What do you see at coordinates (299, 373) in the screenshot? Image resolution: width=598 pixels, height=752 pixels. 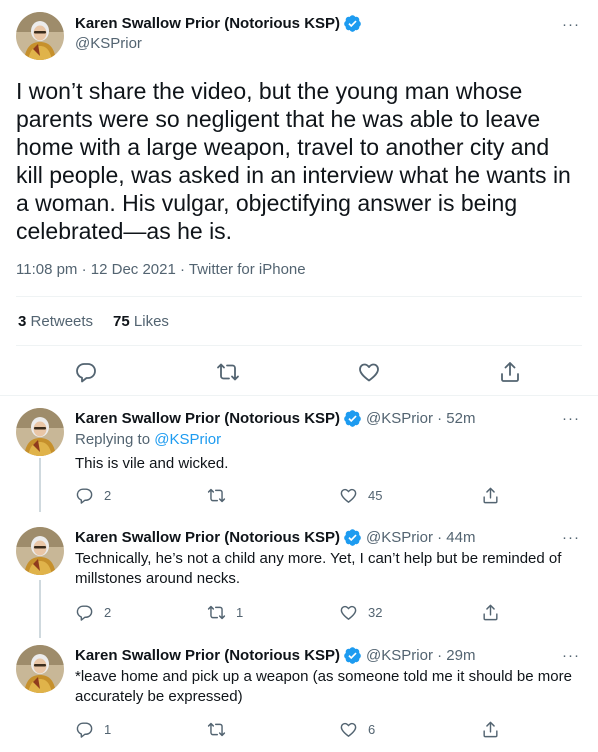 I see `tweet-actions` at bounding box center [299, 373].